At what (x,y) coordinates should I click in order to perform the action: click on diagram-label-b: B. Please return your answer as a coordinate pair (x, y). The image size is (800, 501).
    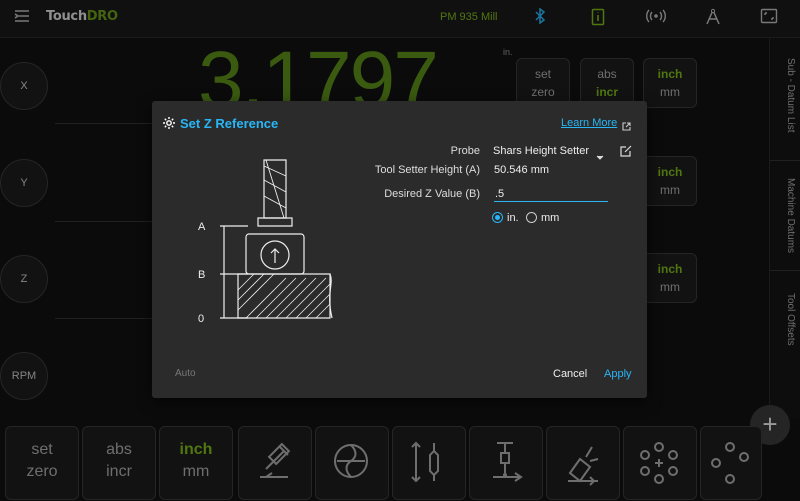
    Looking at the image, I should click on (201, 275).